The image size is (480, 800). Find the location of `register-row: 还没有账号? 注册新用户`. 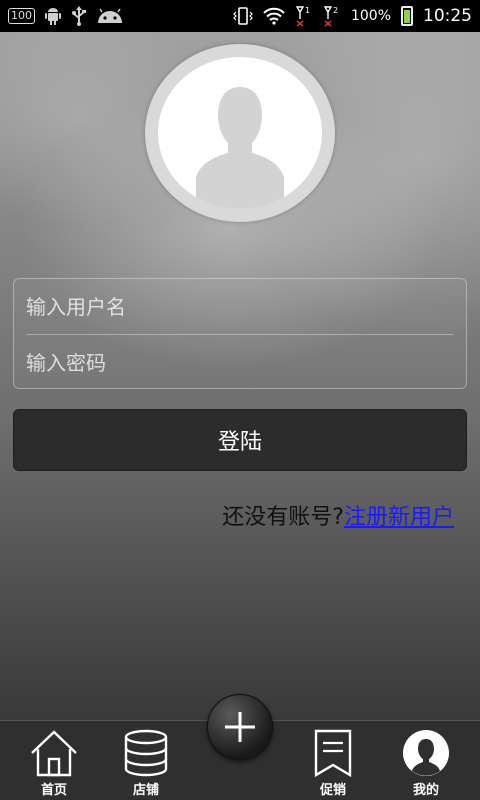

register-row: 还没有账号? 注册新用户 is located at coordinates (338, 515).